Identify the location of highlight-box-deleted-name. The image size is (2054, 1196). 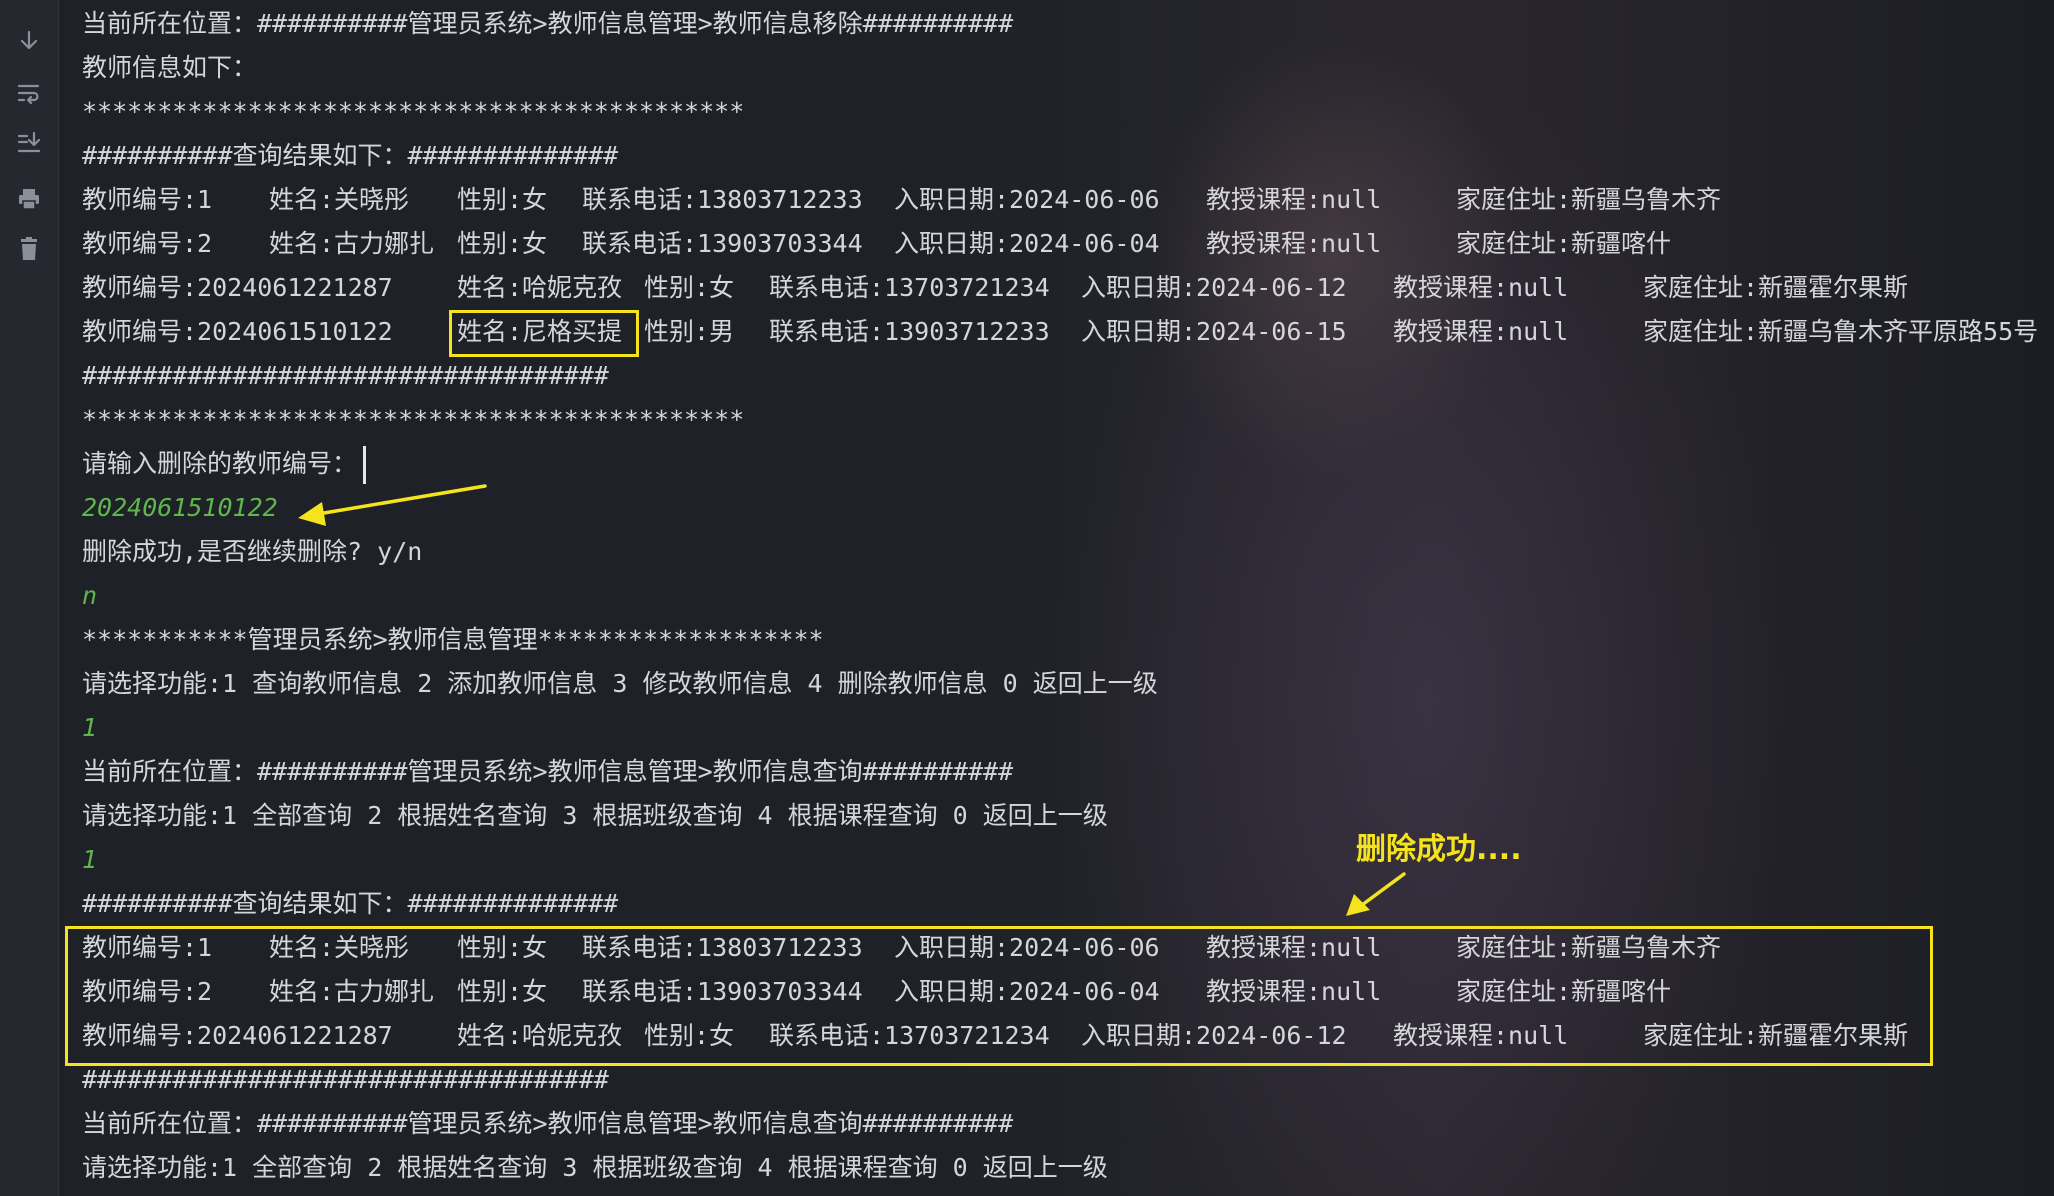
(544, 333).